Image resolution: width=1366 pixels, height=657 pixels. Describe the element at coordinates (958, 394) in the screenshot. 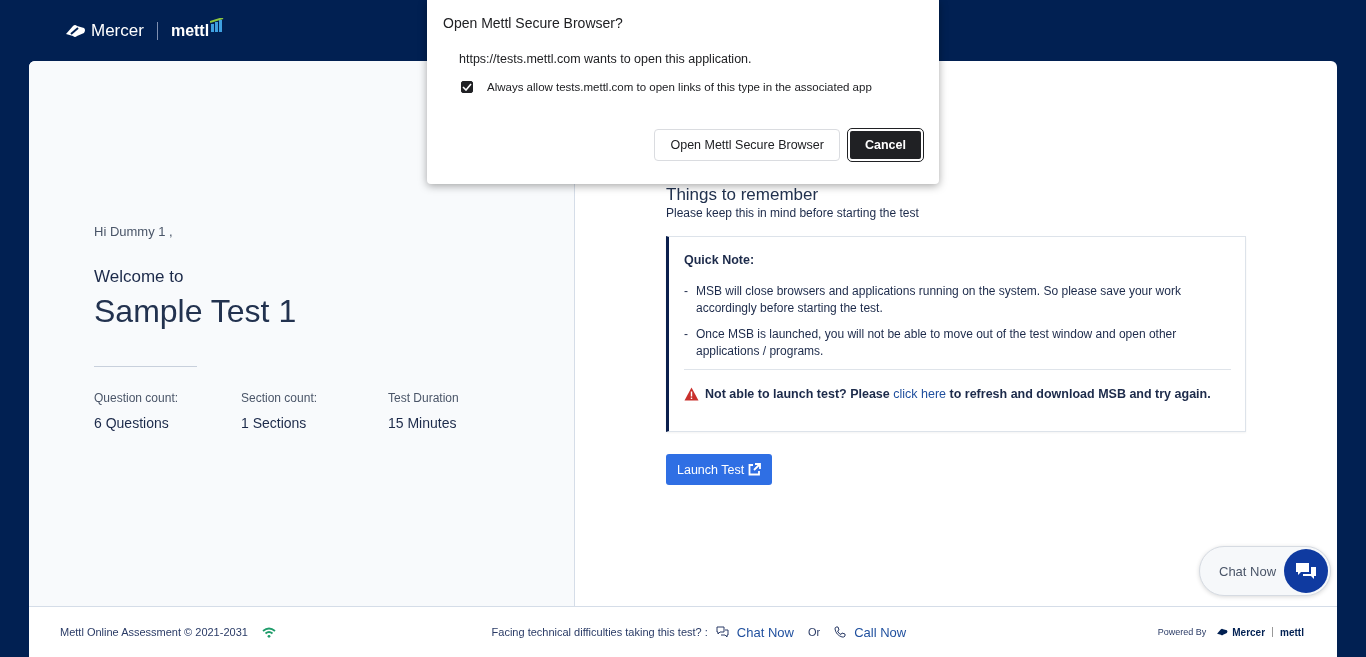

I see `warning-message: Not able to launch test? Please click here to refresh and download MSB and try again.` at that location.